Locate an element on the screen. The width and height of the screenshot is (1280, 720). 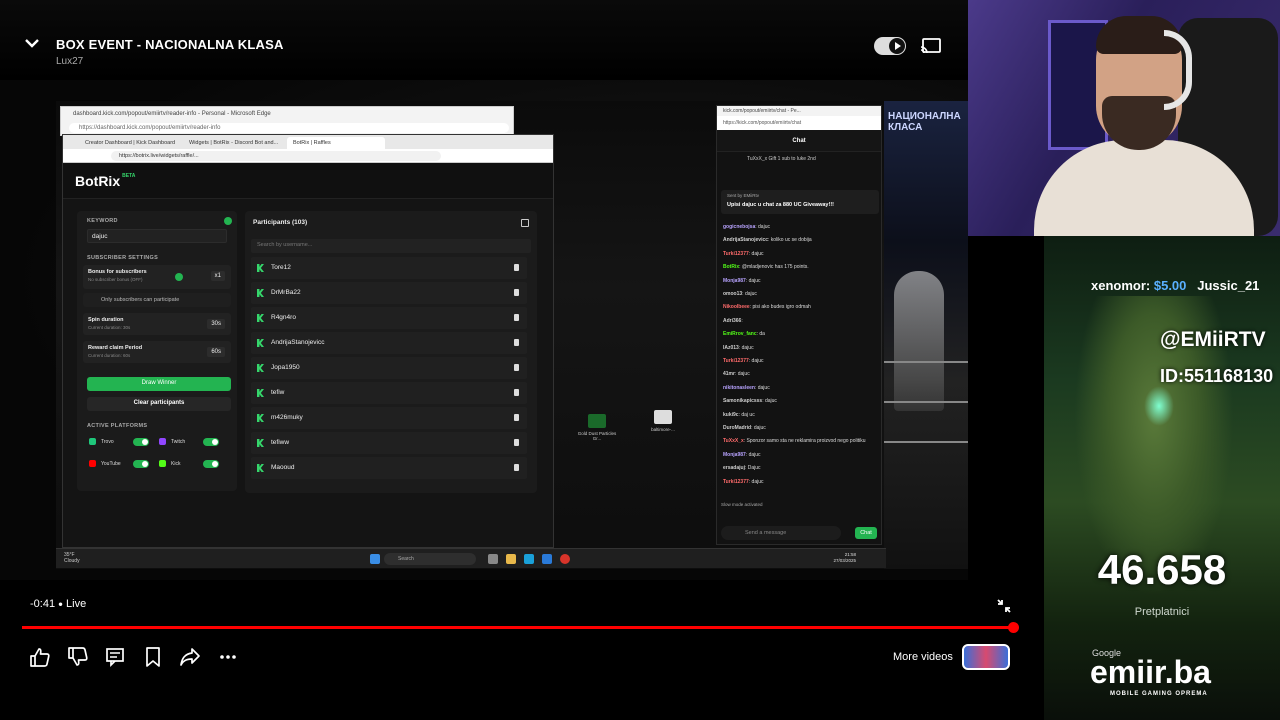
chat-username: omoo13 is located at coordinates (732, 294).